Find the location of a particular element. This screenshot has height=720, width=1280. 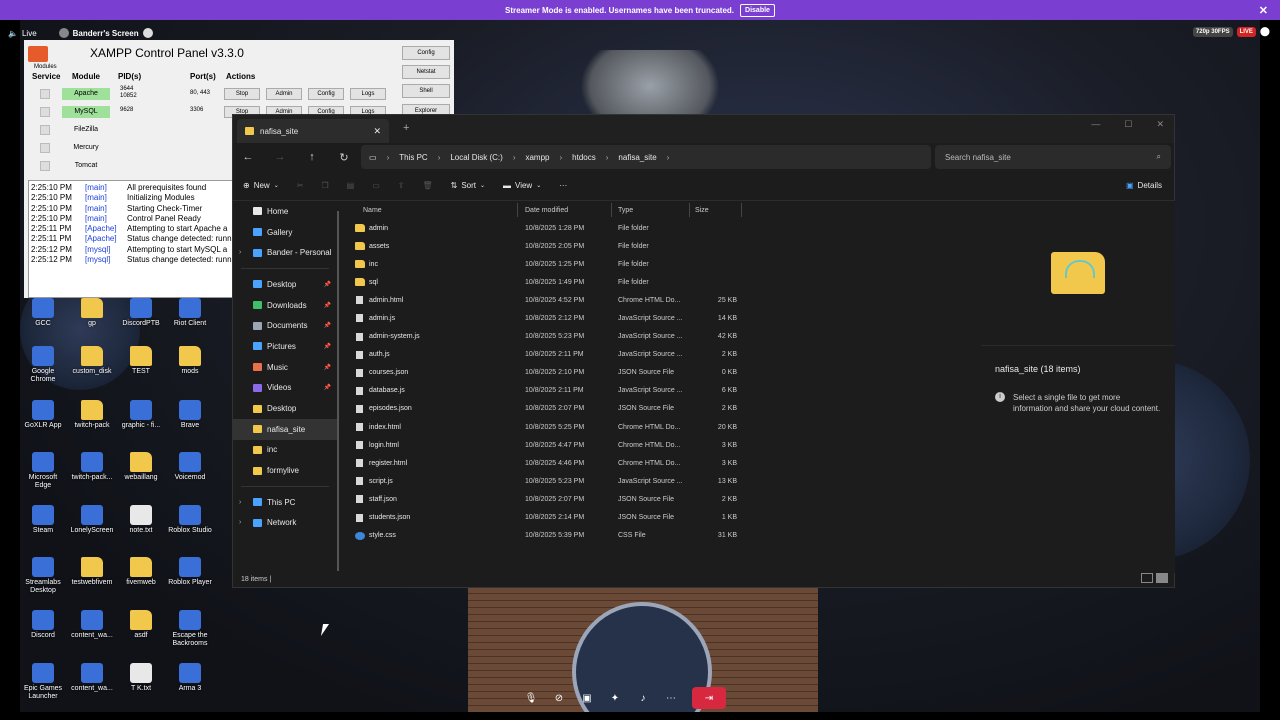

nav-item: › Bander - Personal is located at coordinates (285, 252).